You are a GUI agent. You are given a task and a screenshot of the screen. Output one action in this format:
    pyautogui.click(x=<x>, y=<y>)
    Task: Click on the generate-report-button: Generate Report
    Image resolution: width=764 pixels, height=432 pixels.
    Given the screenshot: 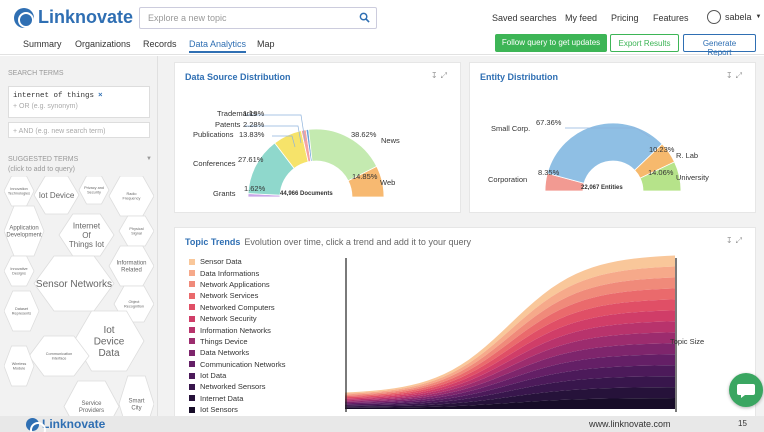 What is the action you would take?
    pyautogui.click(x=719, y=45)
    